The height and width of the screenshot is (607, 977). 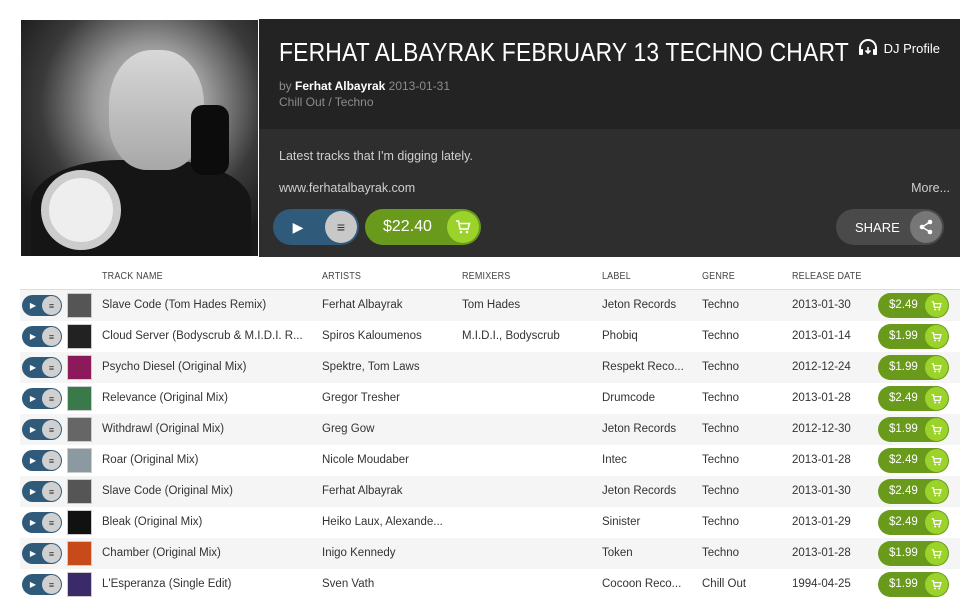 What do you see at coordinates (340, 86) in the screenshot?
I see `author-link: Ferhat Albayrak` at bounding box center [340, 86].